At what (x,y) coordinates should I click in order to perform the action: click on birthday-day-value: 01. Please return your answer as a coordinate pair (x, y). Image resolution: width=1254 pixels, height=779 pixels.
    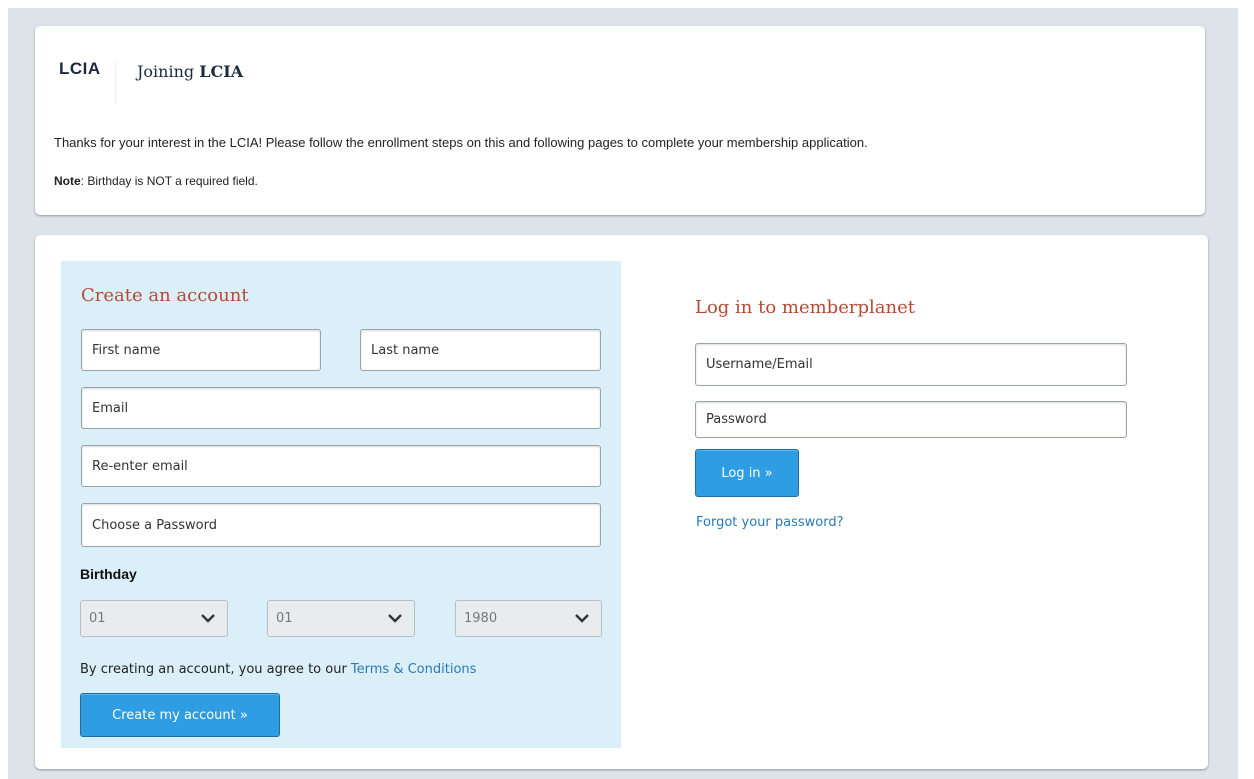
    Looking at the image, I should click on (284, 618).